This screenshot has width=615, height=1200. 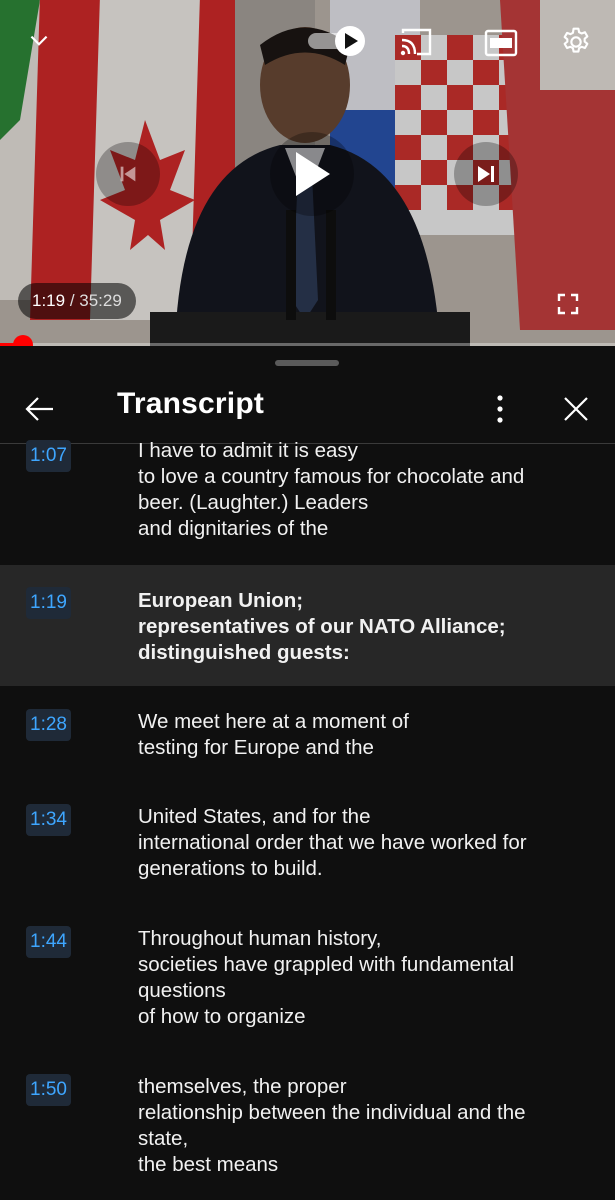 What do you see at coordinates (49, 300) in the screenshot?
I see `current-time: 1:19` at bounding box center [49, 300].